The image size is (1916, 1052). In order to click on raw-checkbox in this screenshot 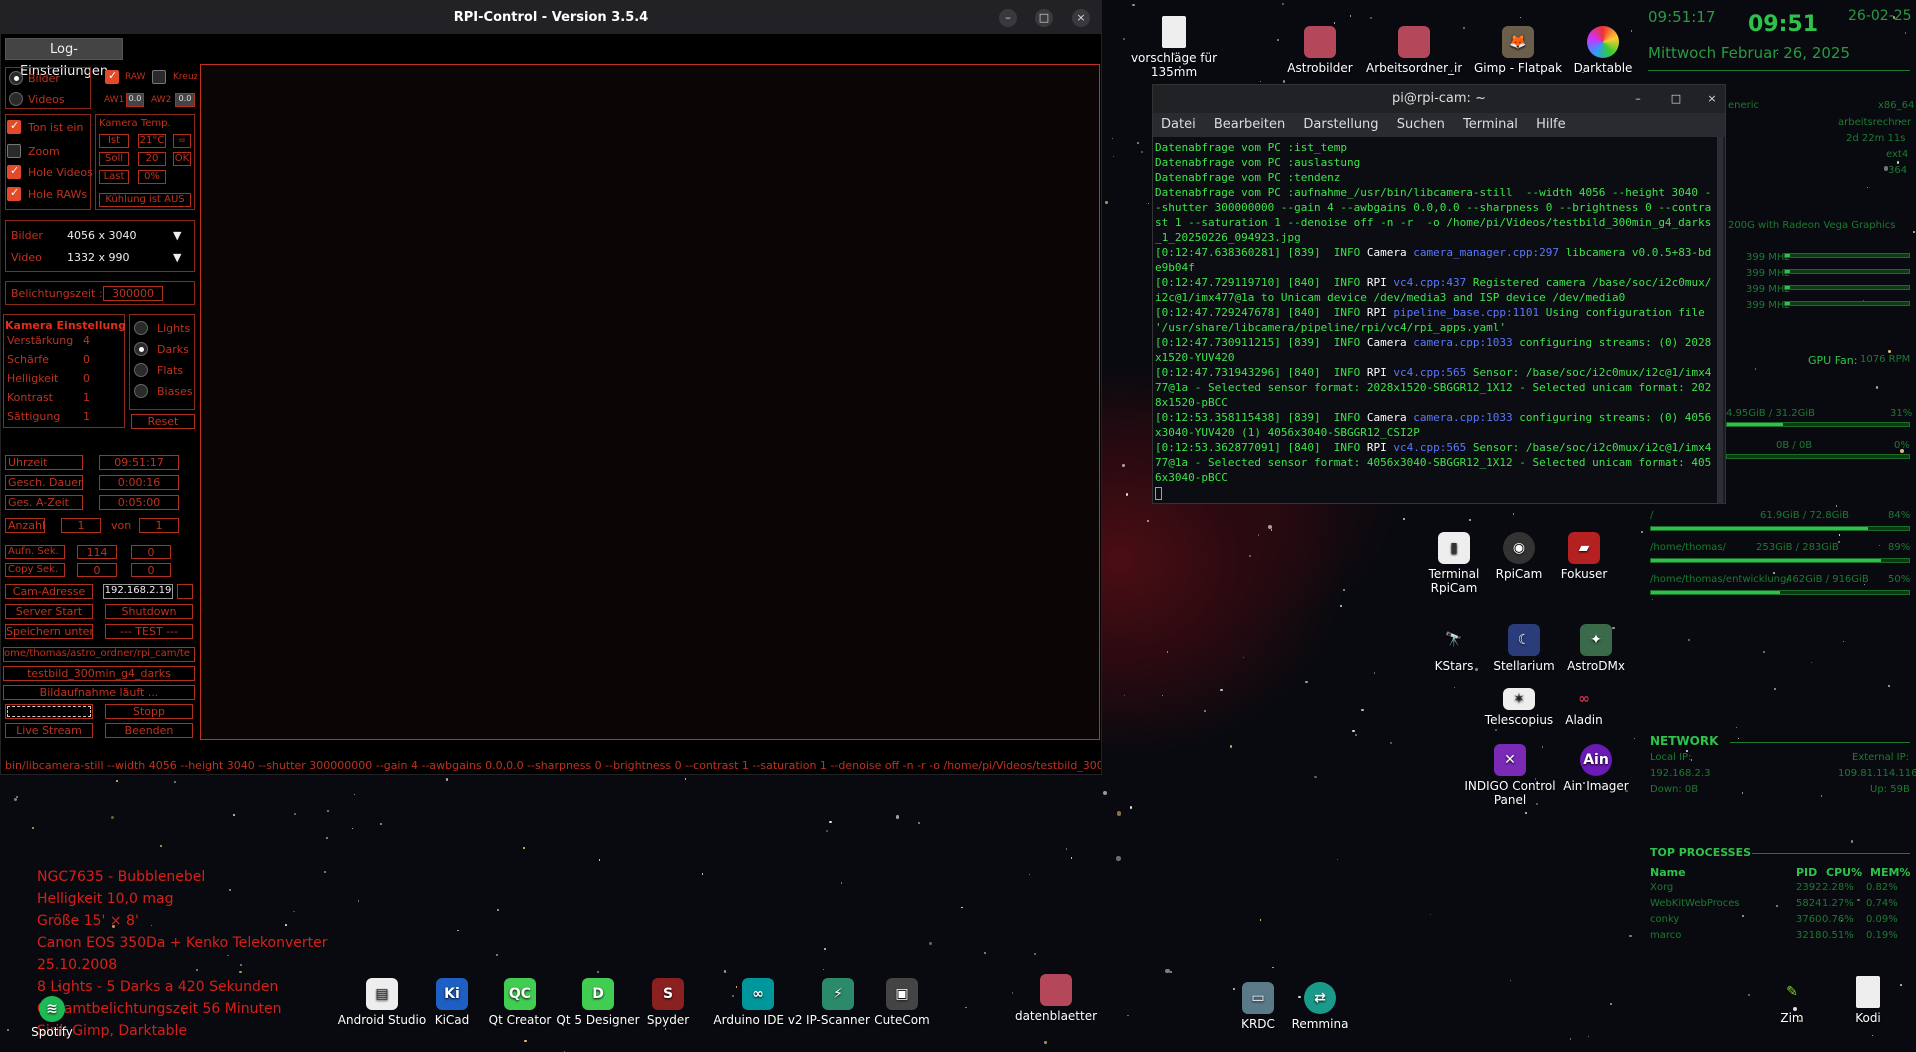, I will do `click(112, 76)`.